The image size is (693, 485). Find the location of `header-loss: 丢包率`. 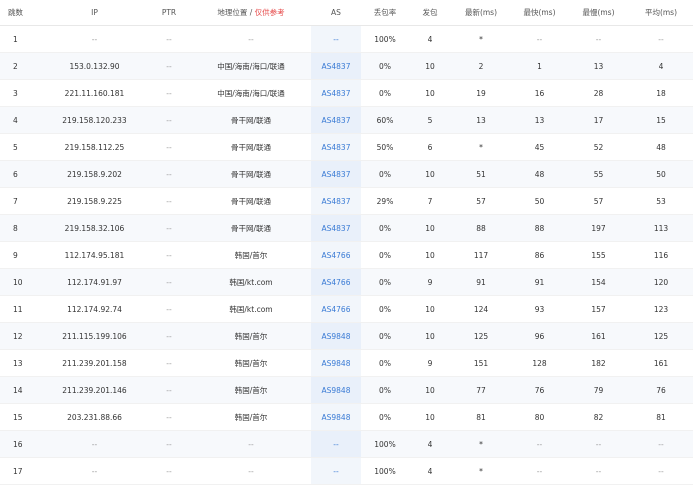

header-loss: 丢包率 is located at coordinates (385, 13).